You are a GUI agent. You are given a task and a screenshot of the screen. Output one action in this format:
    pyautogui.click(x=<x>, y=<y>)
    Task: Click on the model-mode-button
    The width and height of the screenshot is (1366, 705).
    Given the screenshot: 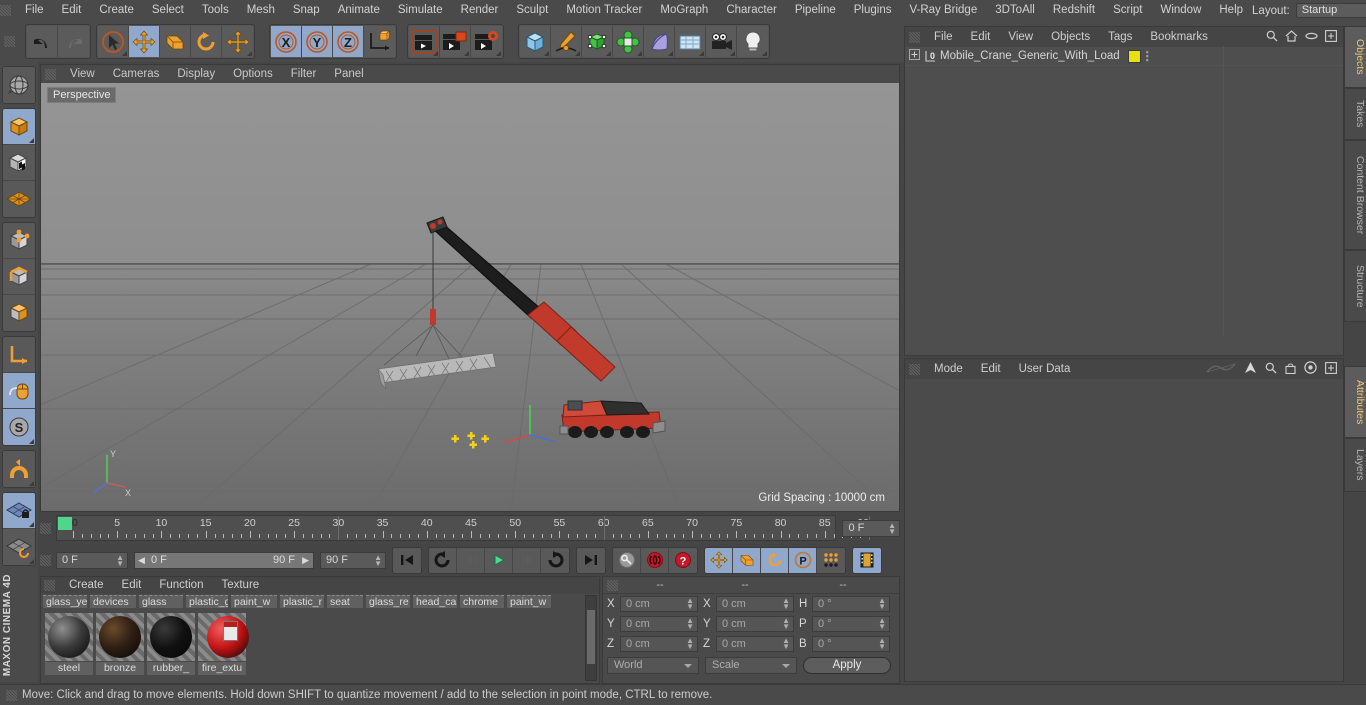 What is the action you would take?
    pyautogui.click(x=19, y=127)
    